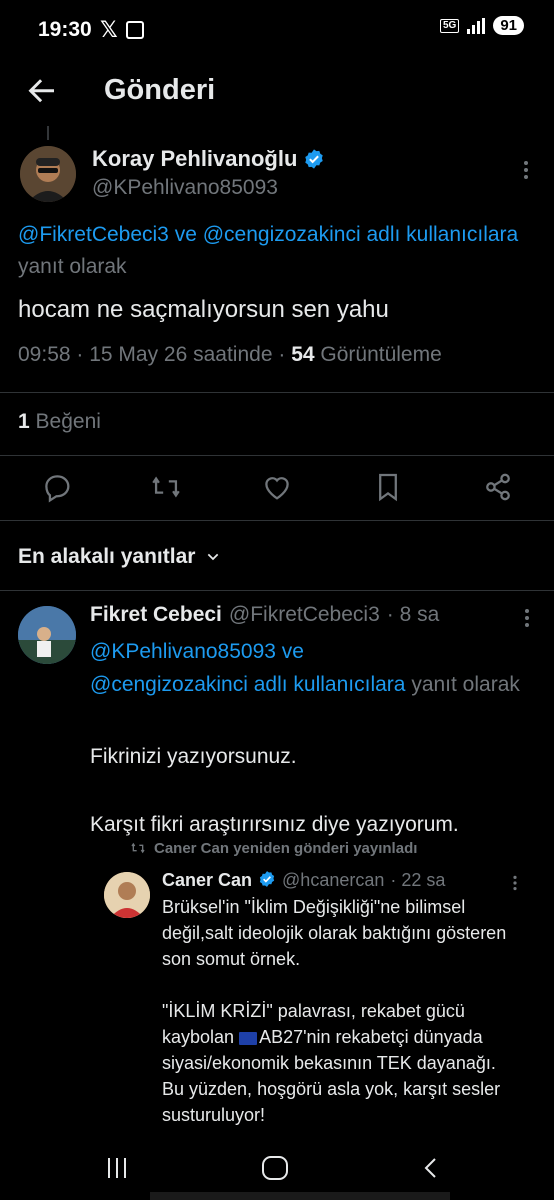 The height and width of the screenshot is (1200, 554). I want to click on quote-author-handle: @hcanercan, so click(333, 880).